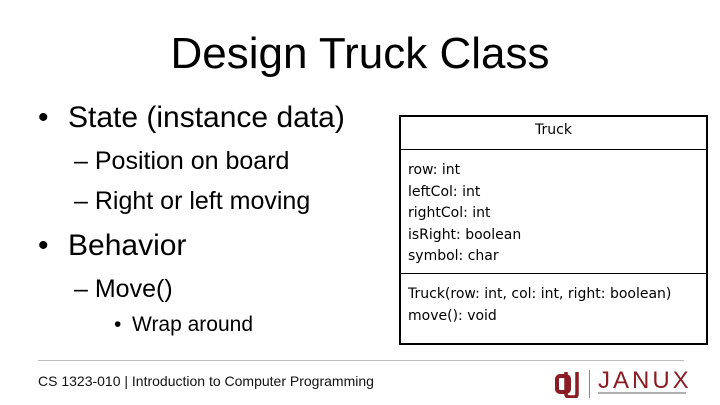 This screenshot has width=720, height=405. I want to click on bullet-move: – Move(), so click(123, 289).